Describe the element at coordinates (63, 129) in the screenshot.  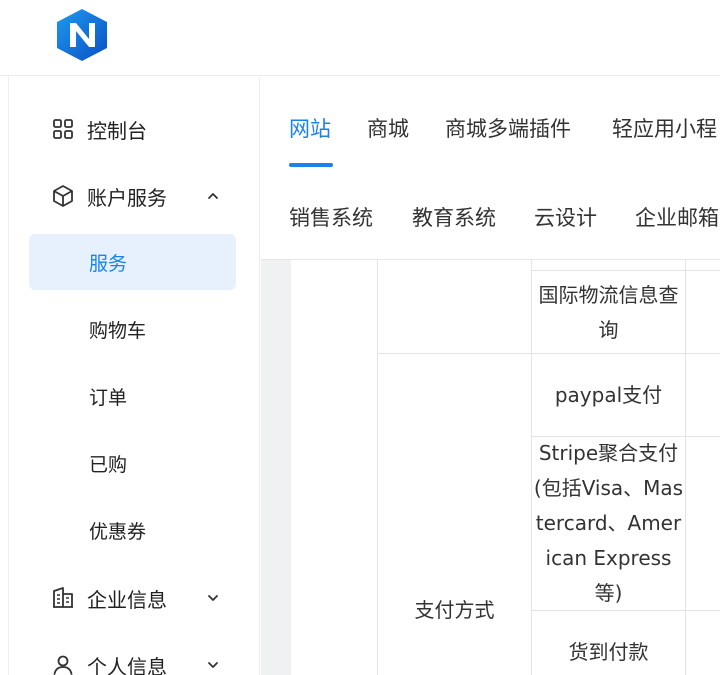
I see `grid-icon` at that location.